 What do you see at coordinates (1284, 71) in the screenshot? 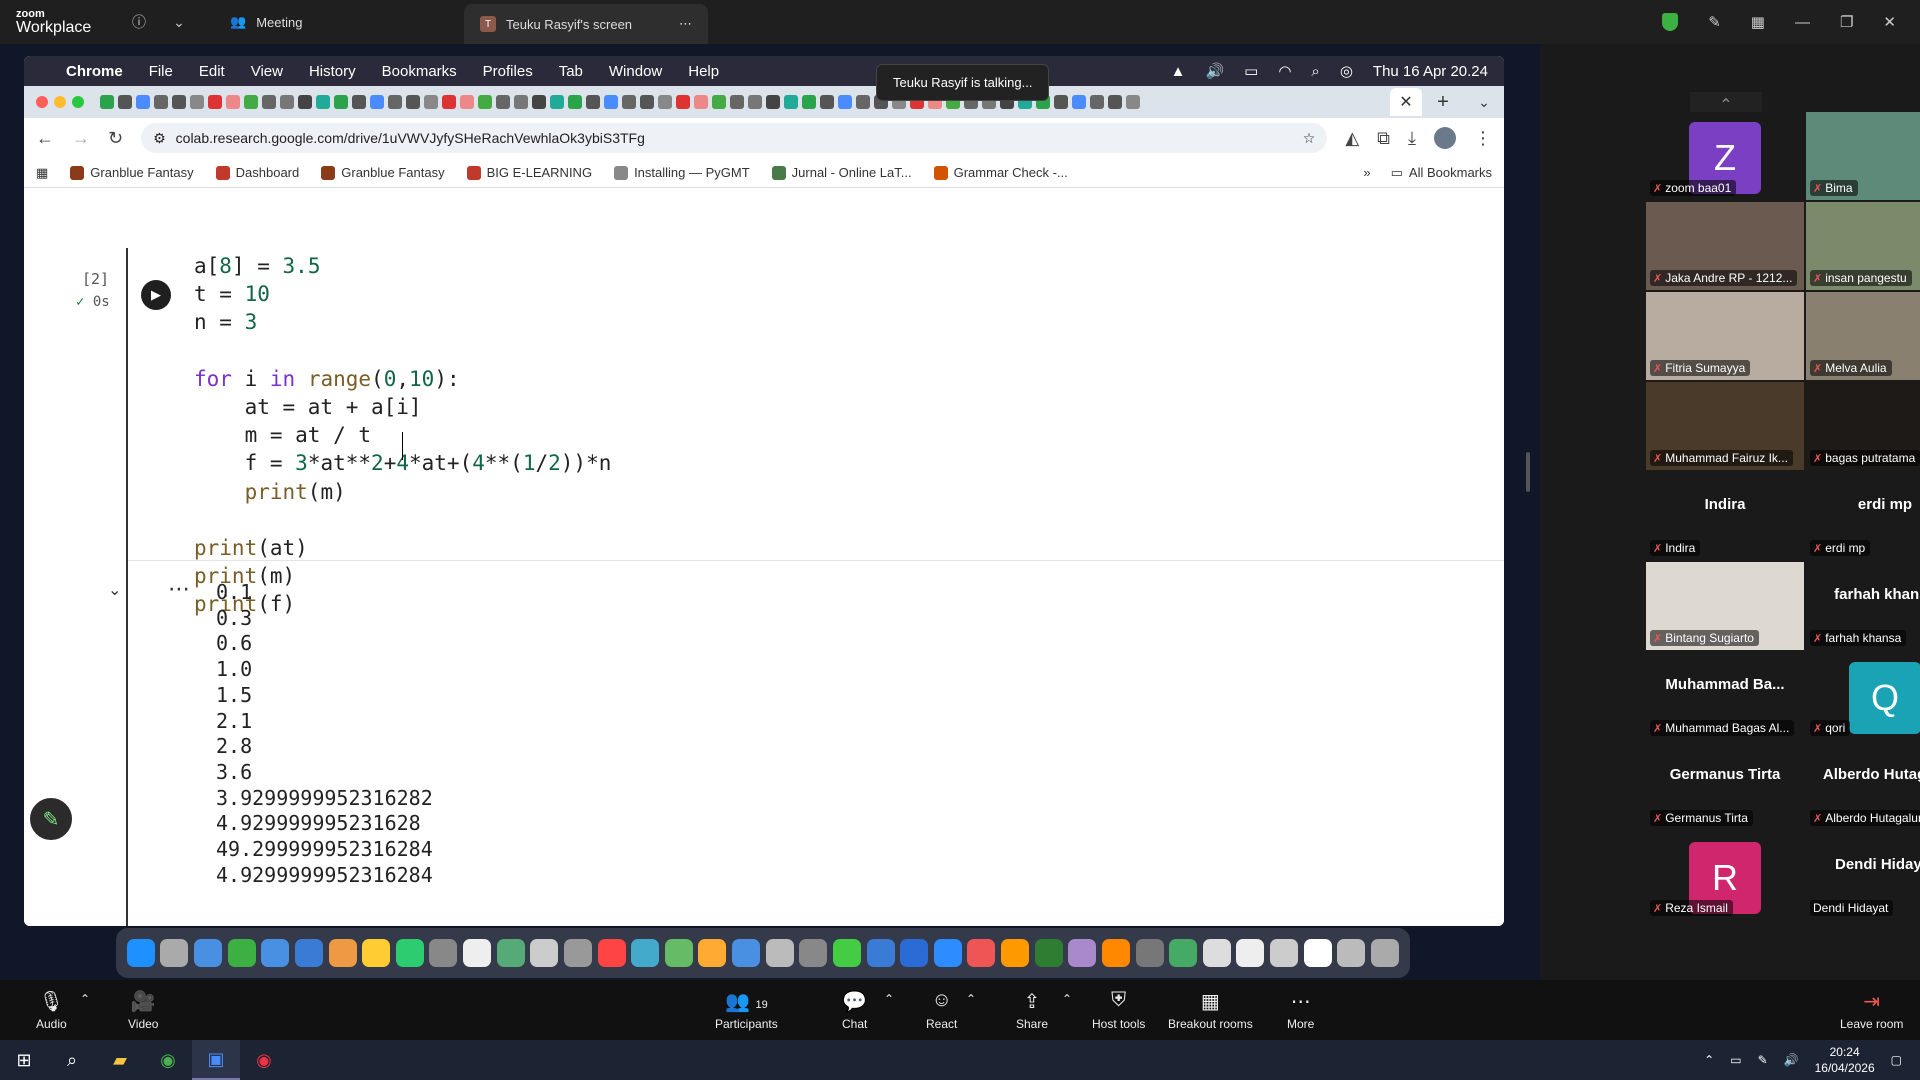
I see `wifi-icon: ◠` at bounding box center [1284, 71].